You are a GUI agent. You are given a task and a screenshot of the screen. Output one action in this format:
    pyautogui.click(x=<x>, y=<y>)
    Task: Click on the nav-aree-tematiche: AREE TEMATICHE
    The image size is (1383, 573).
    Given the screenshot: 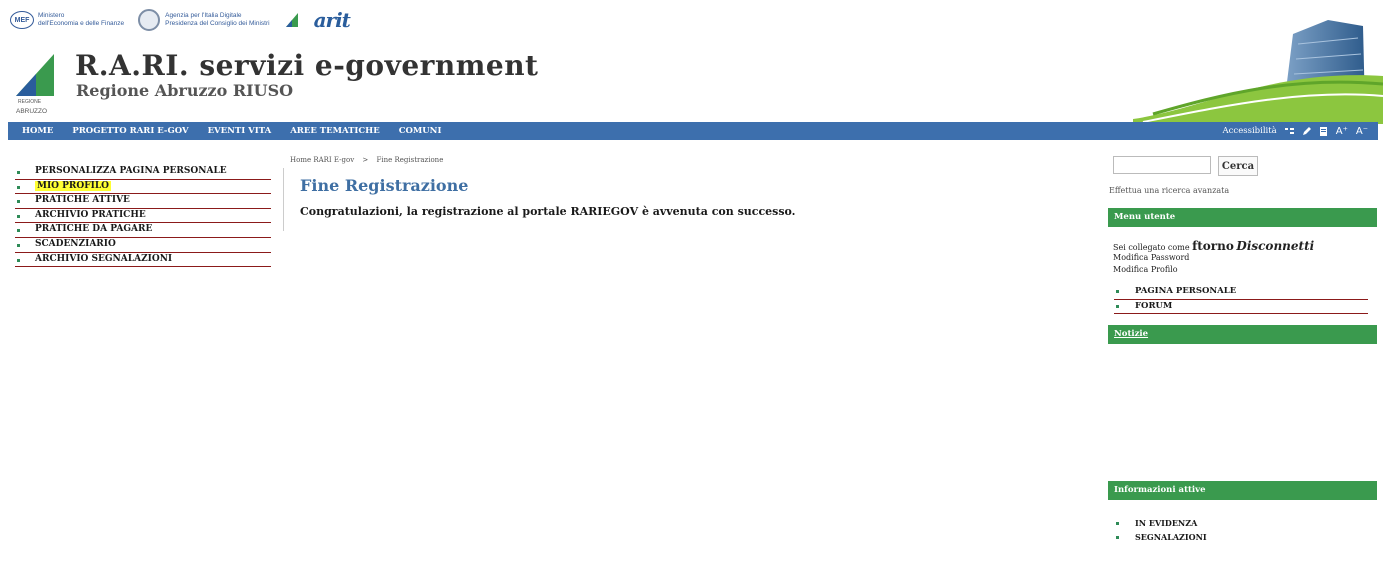 What is the action you would take?
    pyautogui.click(x=335, y=131)
    